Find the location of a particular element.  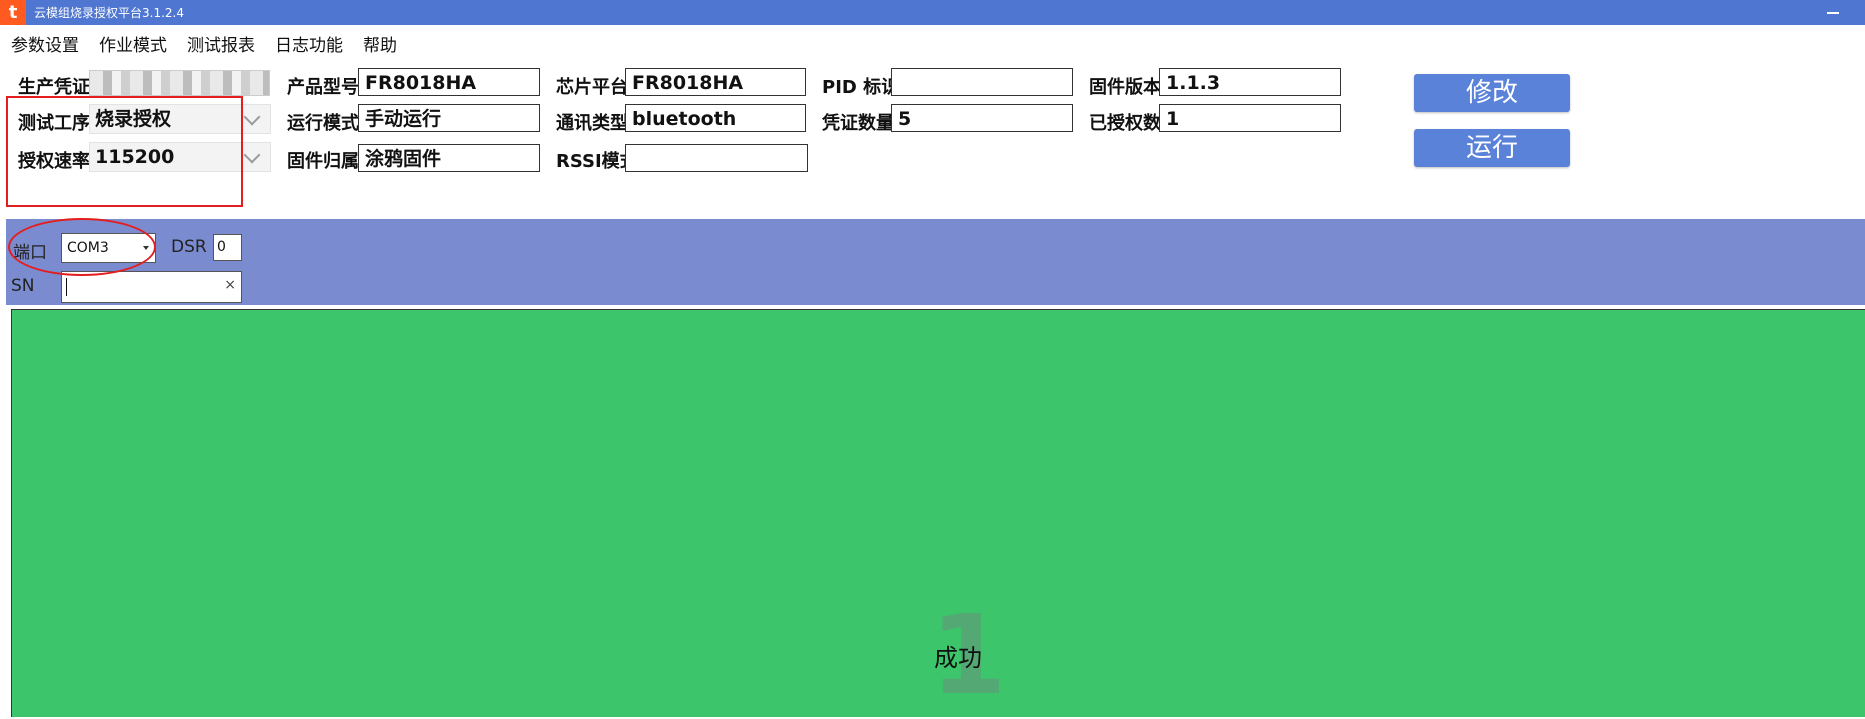

sn-label: SN is located at coordinates (23, 286).